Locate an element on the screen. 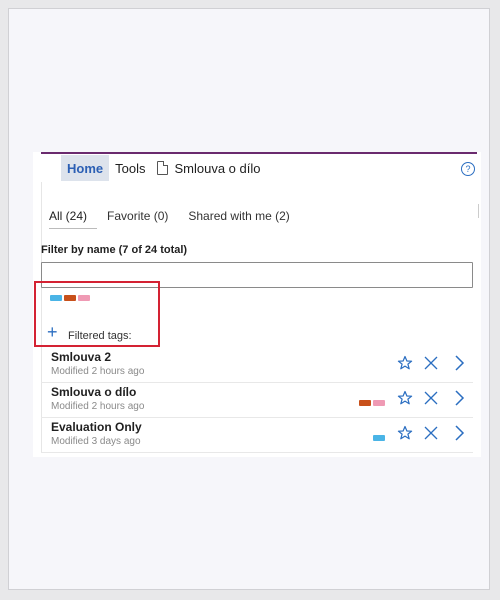 The image size is (500, 600). filter-input is located at coordinates (257, 275).